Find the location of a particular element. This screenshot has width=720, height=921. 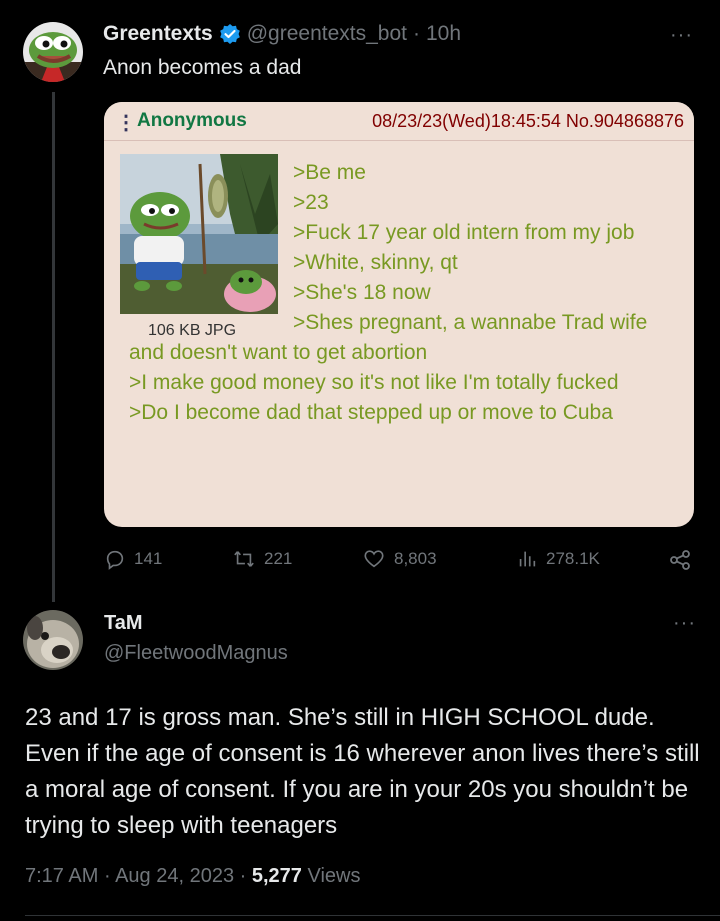

reply-views-label: Views is located at coordinates (334, 876).